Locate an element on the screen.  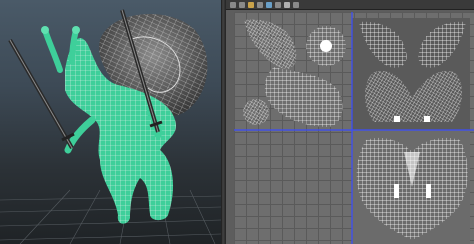
uv-shell-shell is located at coordinates (295, 44).